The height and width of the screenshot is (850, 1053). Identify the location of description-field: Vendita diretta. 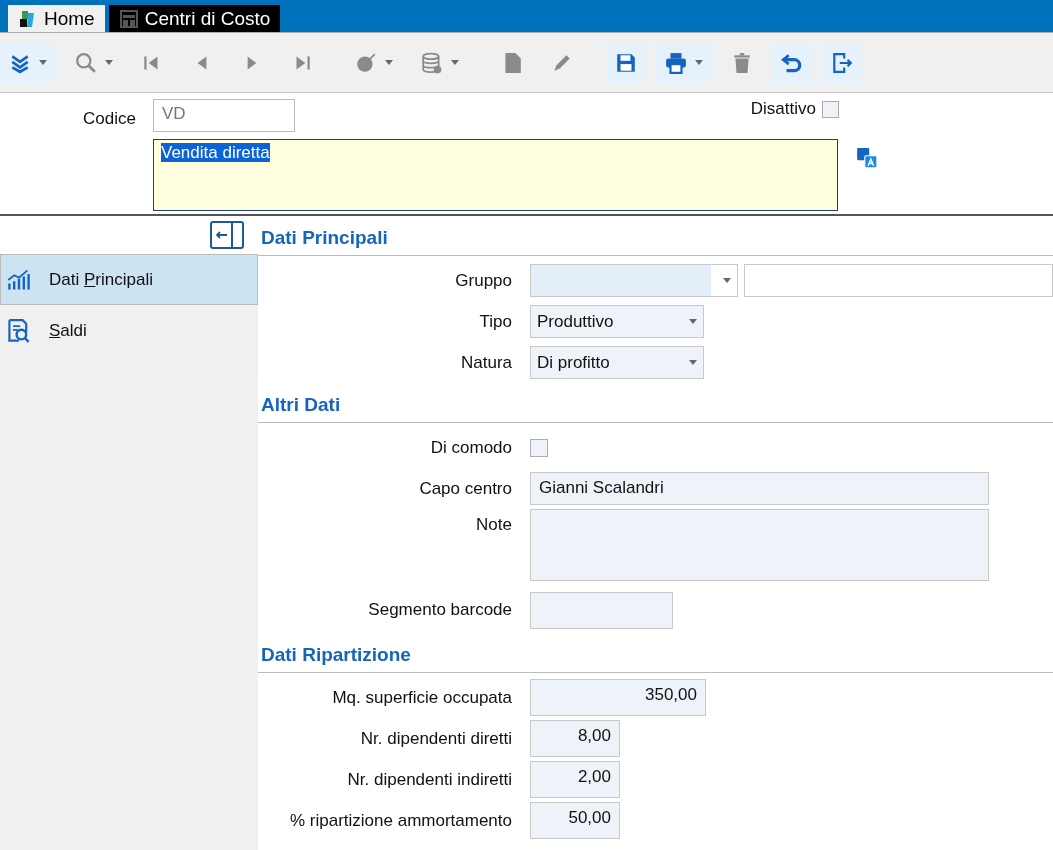
(495, 175).